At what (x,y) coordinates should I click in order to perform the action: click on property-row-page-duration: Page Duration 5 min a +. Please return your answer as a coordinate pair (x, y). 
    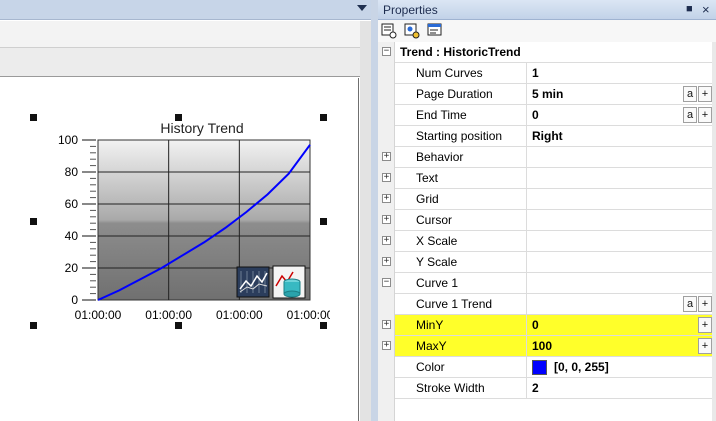
    Looking at the image, I should click on (555, 94).